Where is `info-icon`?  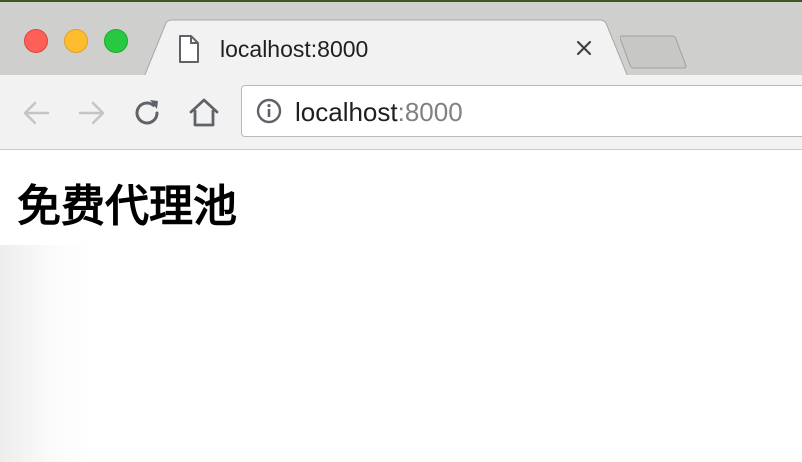 info-icon is located at coordinates (269, 111).